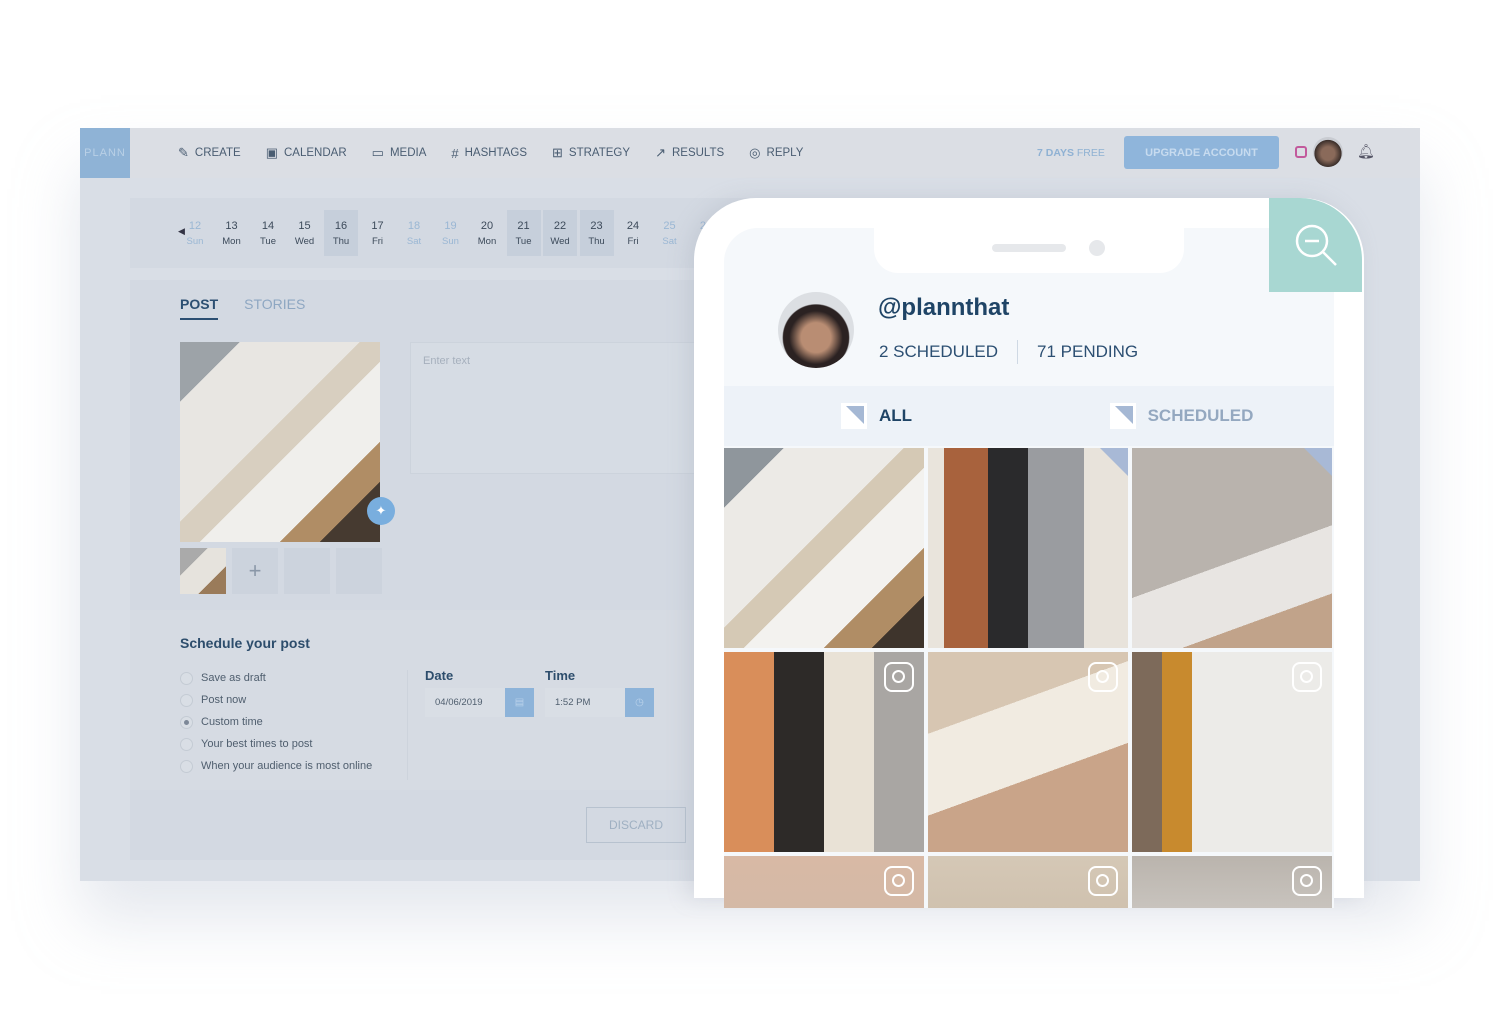 This screenshot has width=1500, height=1011. I want to click on filter-all: ALL, so click(876, 416).